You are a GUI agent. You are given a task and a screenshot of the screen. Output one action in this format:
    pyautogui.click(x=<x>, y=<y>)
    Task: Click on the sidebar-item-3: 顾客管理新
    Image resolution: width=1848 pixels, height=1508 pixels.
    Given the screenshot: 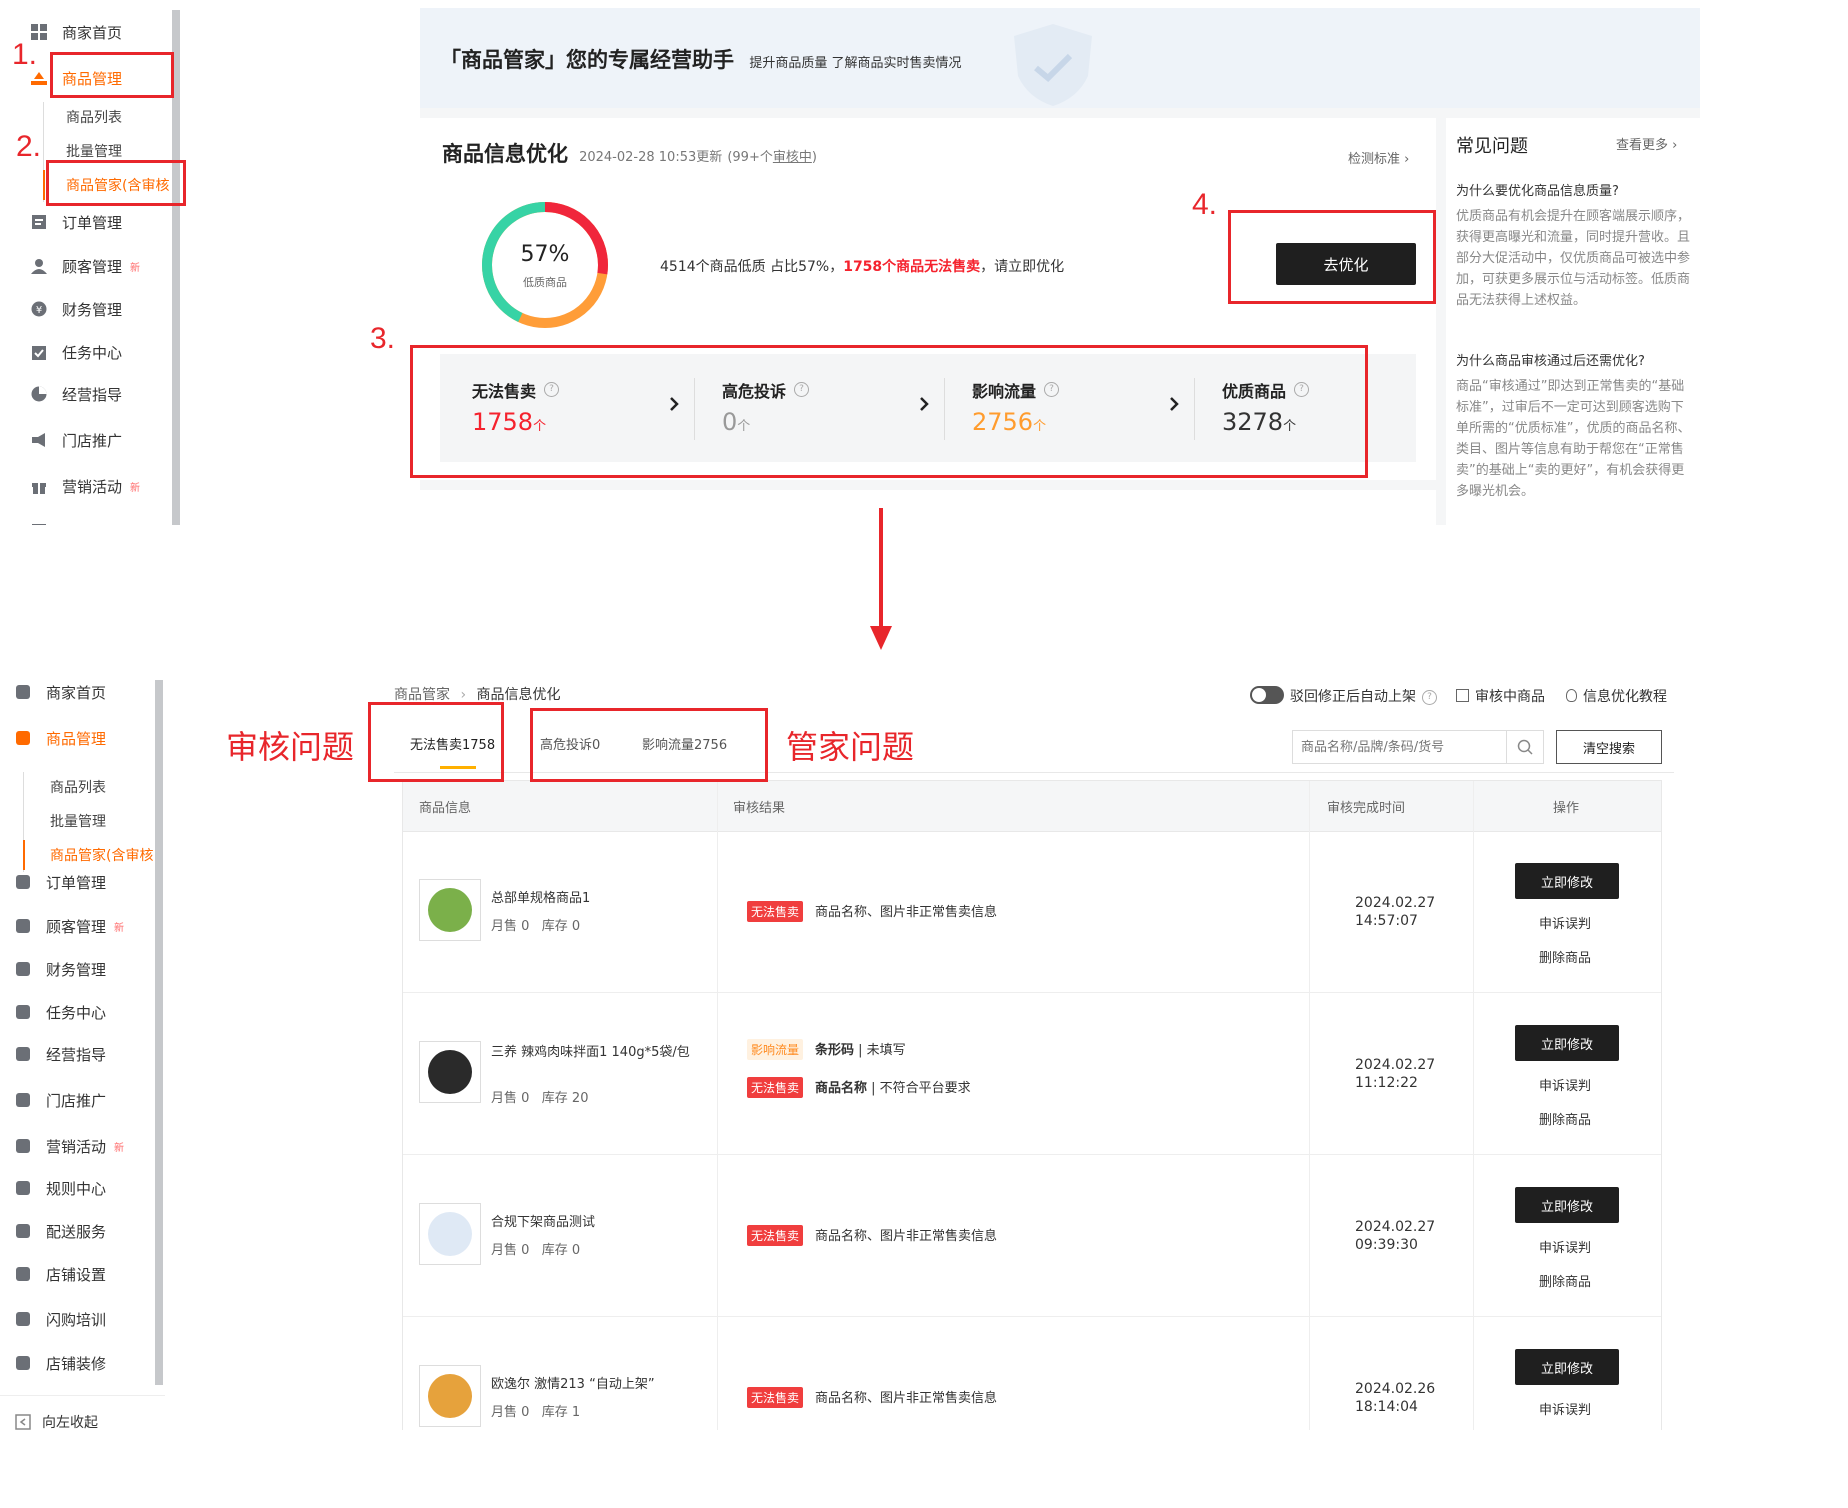 What is the action you would take?
    pyautogui.click(x=69, y=926)
    